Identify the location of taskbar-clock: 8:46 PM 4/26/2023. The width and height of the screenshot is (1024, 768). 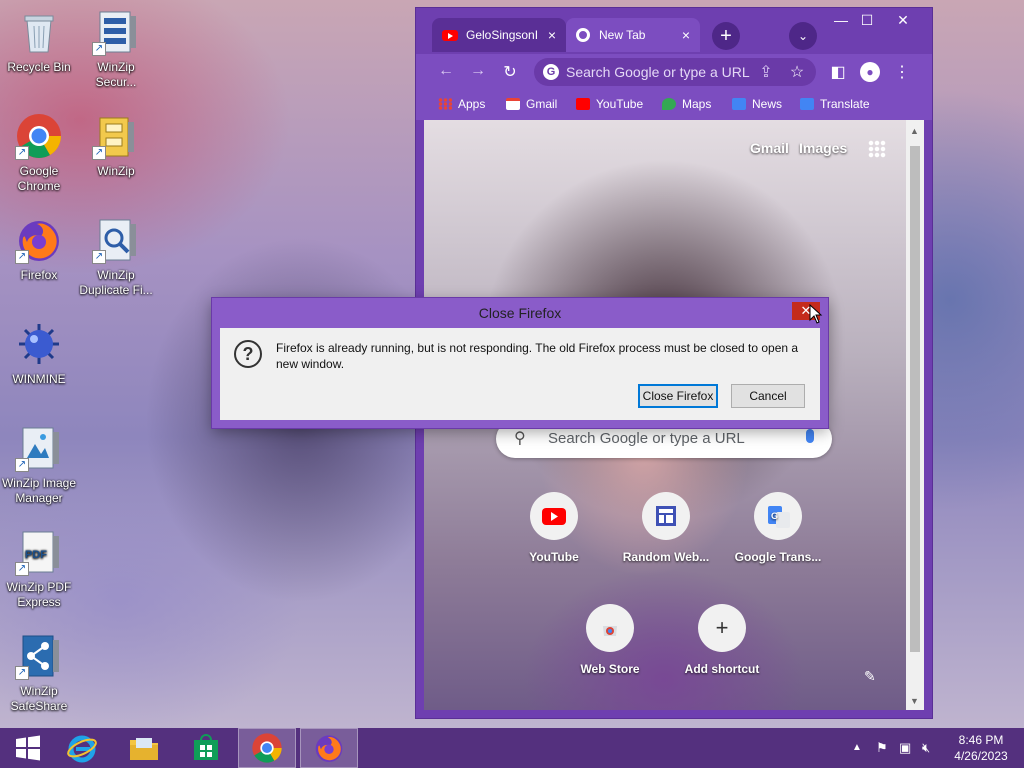
(981, 748).